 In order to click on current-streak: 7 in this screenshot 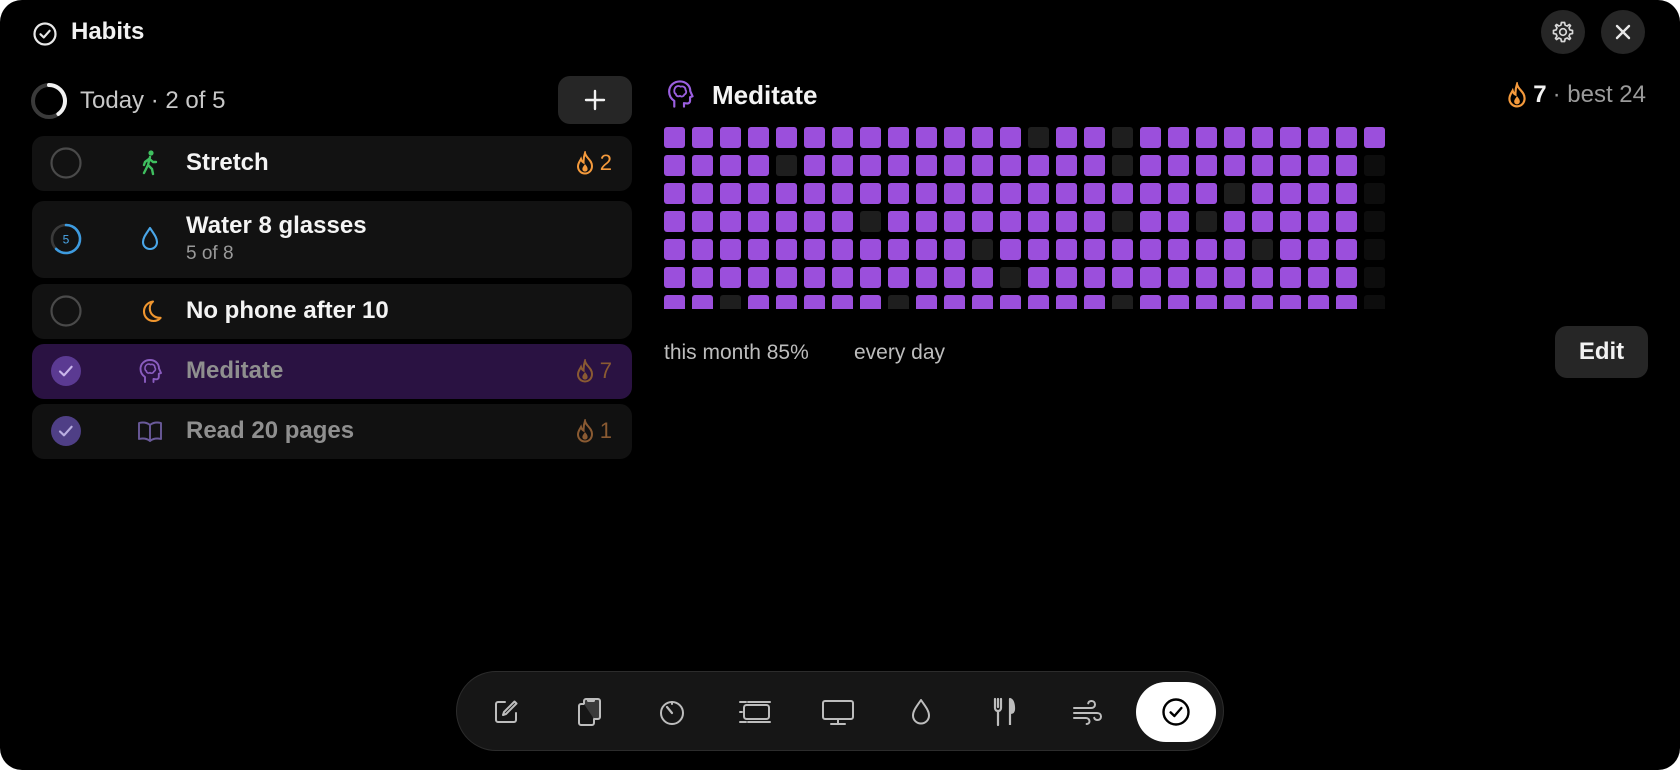, I will do `click(1540, 94)`.